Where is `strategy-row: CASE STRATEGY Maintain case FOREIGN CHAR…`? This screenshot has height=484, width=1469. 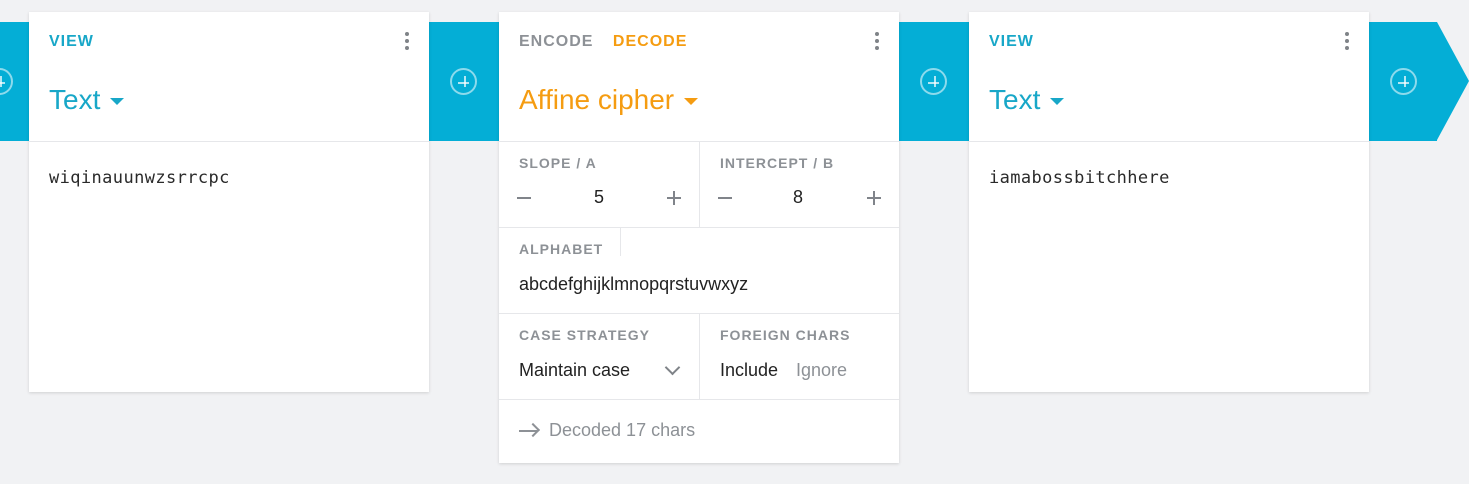 strategy-row: CASE STRATEGY Maintain case FOREIGN CHAR… is located at coordinates (699, 357).